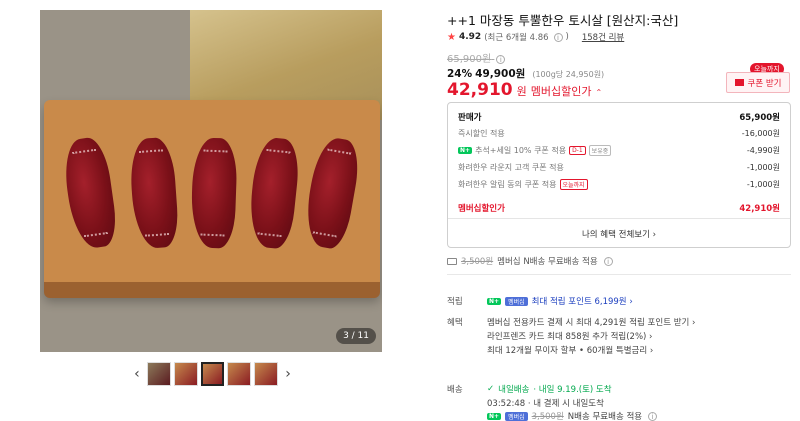  Describe the element at coordinates (603, 37) in the screenshot. I see `review-link: 158건 리뷰` at that location.